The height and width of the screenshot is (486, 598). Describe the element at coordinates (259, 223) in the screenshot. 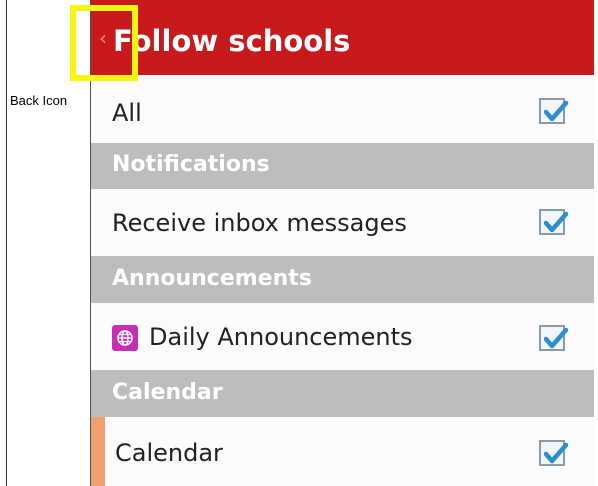

I see `inbox-label: Receive inbox messages` at that location.